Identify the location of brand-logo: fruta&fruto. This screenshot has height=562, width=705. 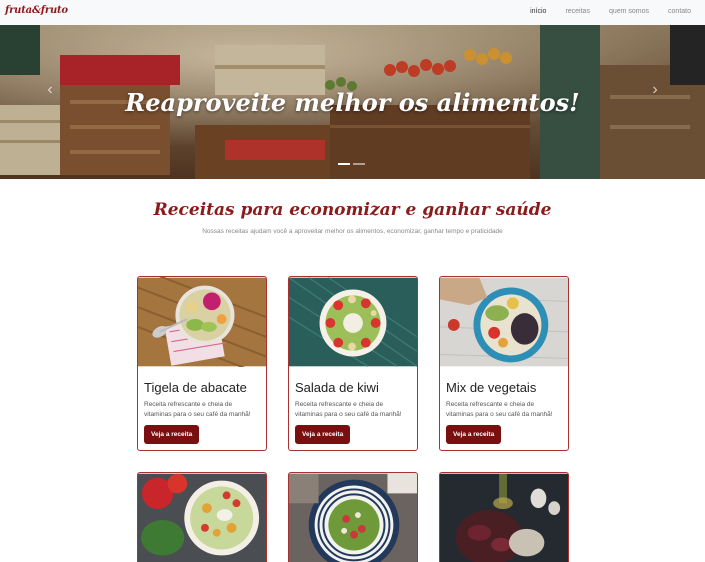
(36, 10).